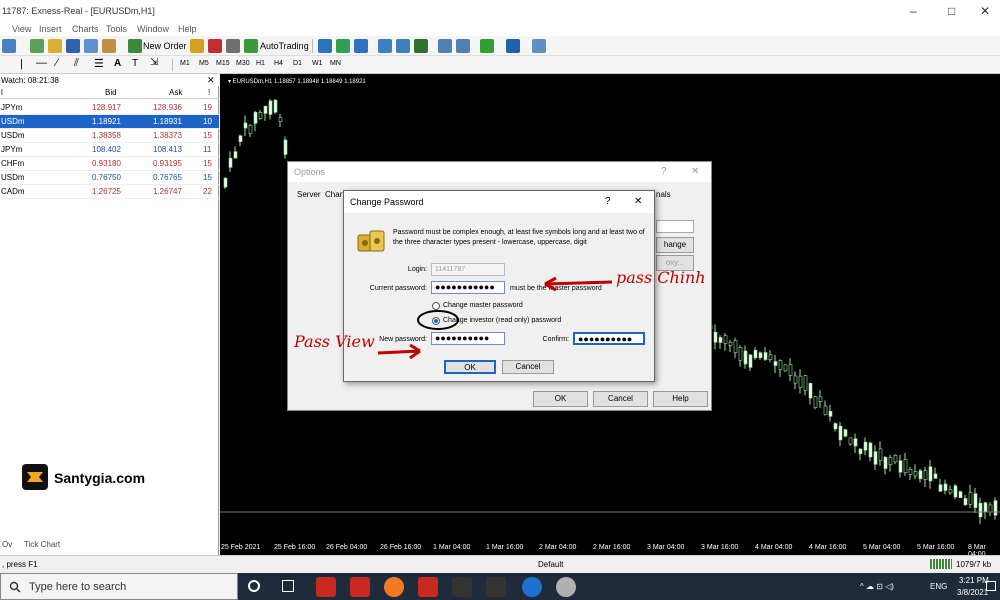 This screenshot has height=600, width=1000. What do you see at coordinates (500, 564) in the screenshot?
I see `status-bar: , press F1 Default 1079/7 kb` at bounding box center [500, 564].